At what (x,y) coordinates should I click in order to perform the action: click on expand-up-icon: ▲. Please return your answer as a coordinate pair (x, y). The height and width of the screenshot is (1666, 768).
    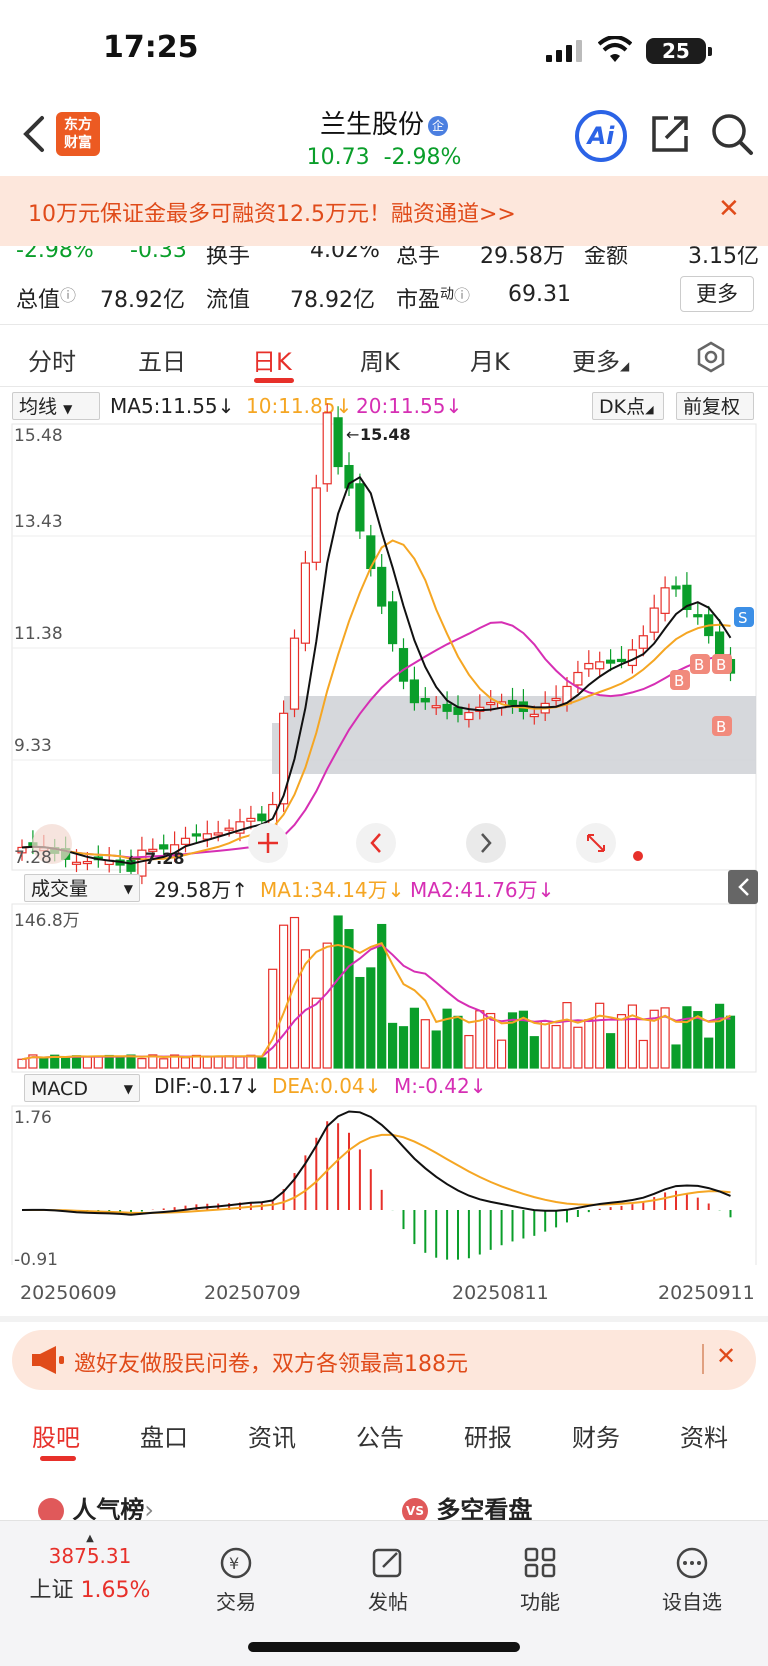
    Looking at the image, I should click on (90, 1538).